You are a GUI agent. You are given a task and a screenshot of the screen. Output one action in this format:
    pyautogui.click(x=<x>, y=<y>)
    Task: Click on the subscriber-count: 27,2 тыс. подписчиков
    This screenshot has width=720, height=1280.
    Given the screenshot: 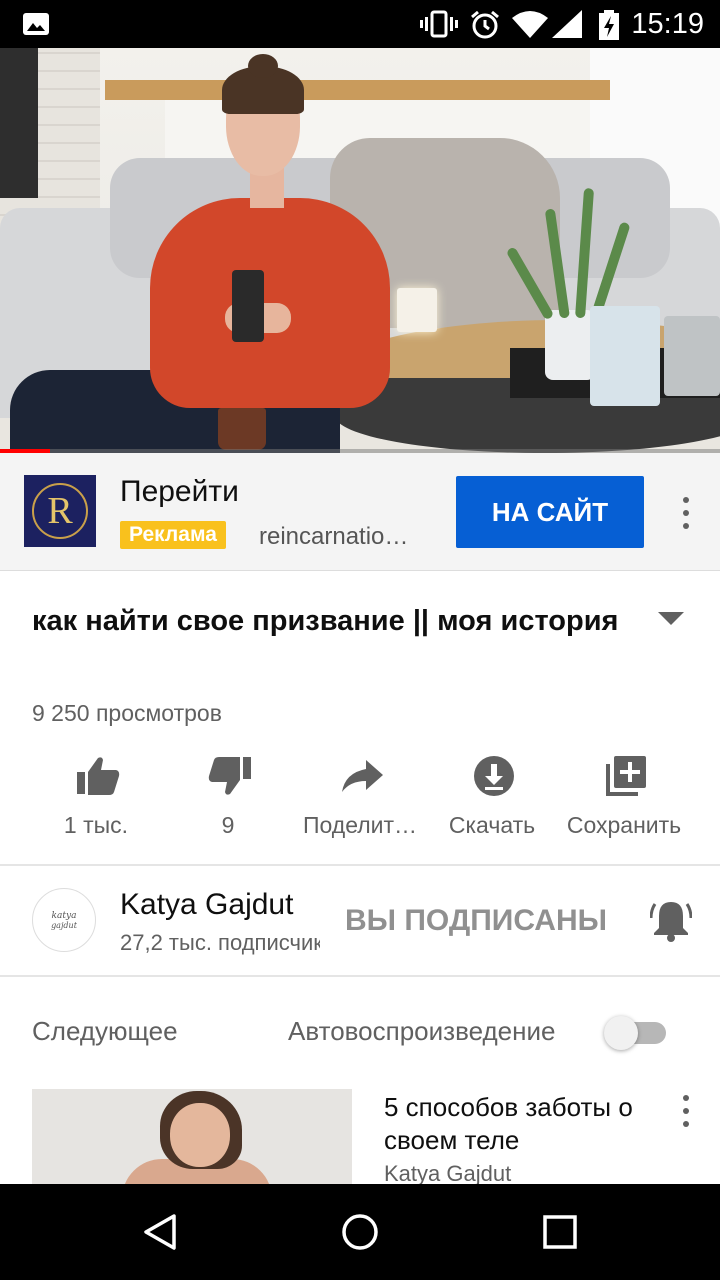 What is the action you would take?
    pyautogui.click(x=220, y=942)
    